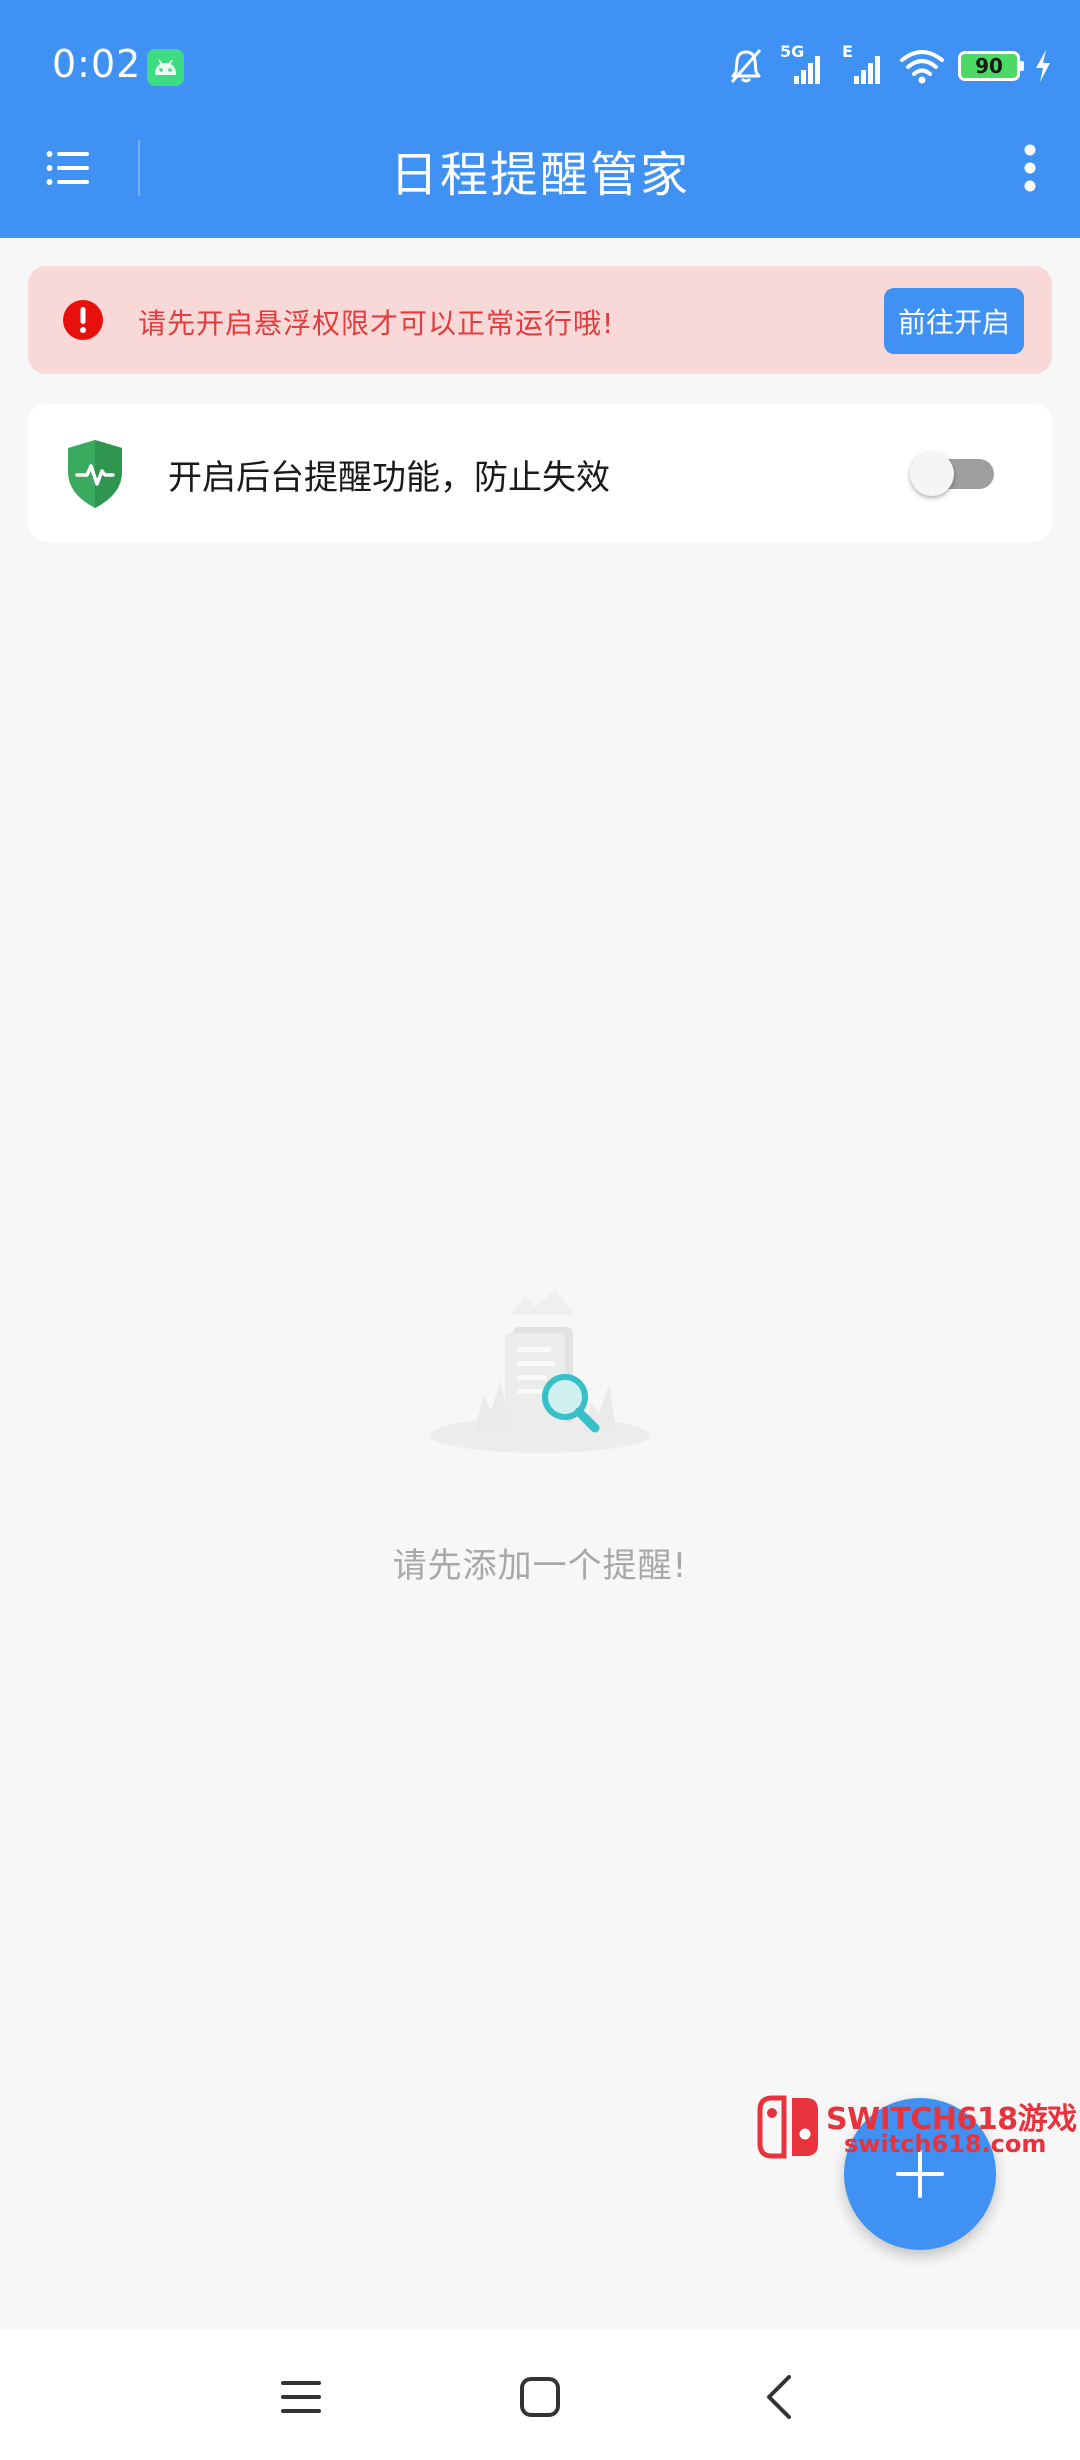 The height and width of the screenshot is (2460, 1080). I want to click on charging-icon, so click(1043, 66).